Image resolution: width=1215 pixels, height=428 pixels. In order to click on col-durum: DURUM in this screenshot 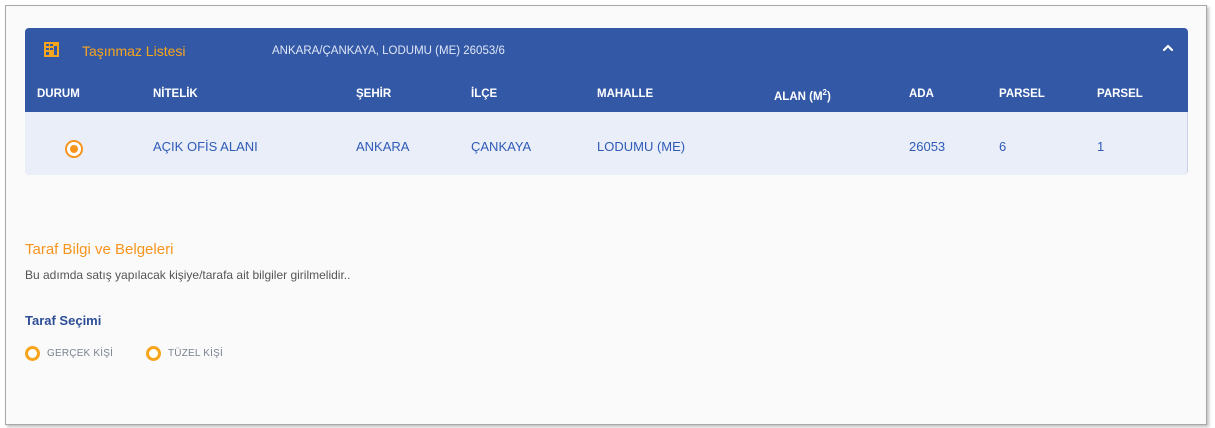, I will do `click(58, 94)`.